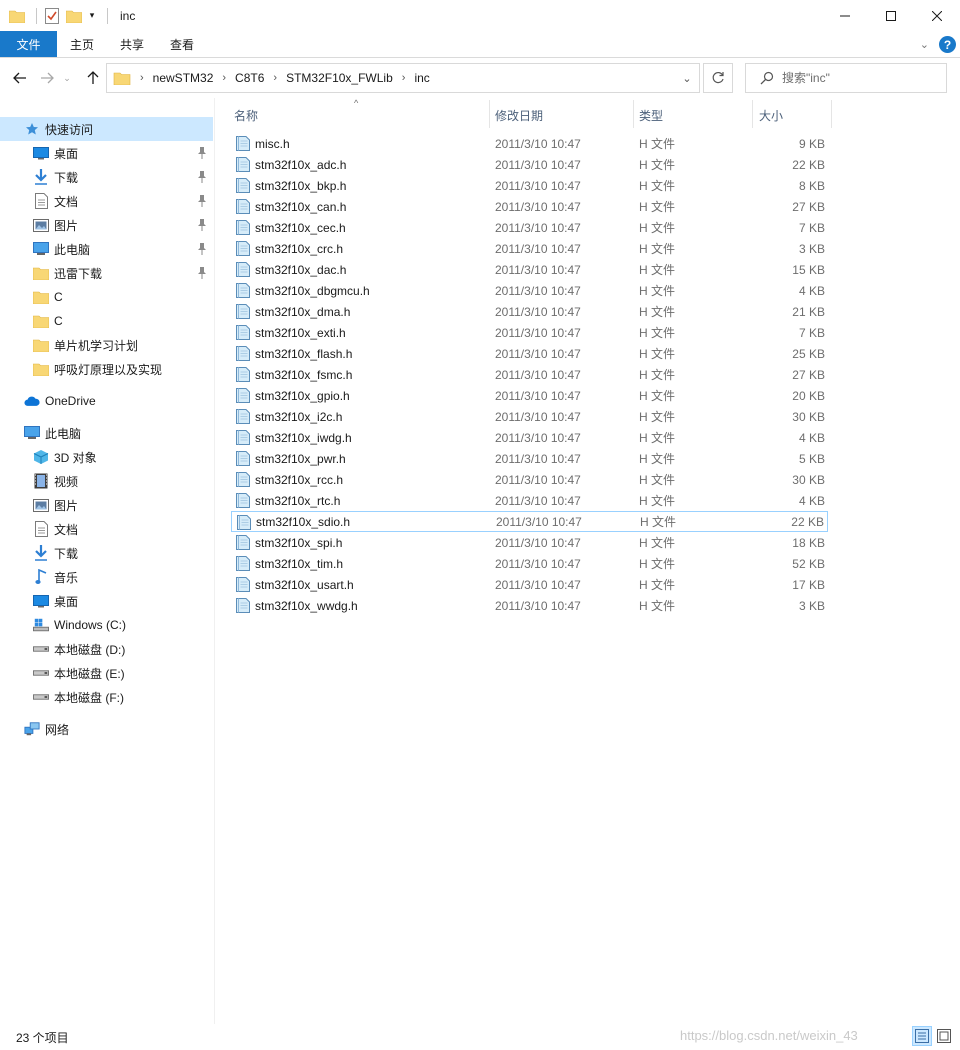 This screenshot has width=960, height=1050. Describe the element at coordinates (529, 269) in the screenshot. I see `file-row: stm32f10x_dac.h 2011/3/10 10:47 H 文件 15 KB` at that location.